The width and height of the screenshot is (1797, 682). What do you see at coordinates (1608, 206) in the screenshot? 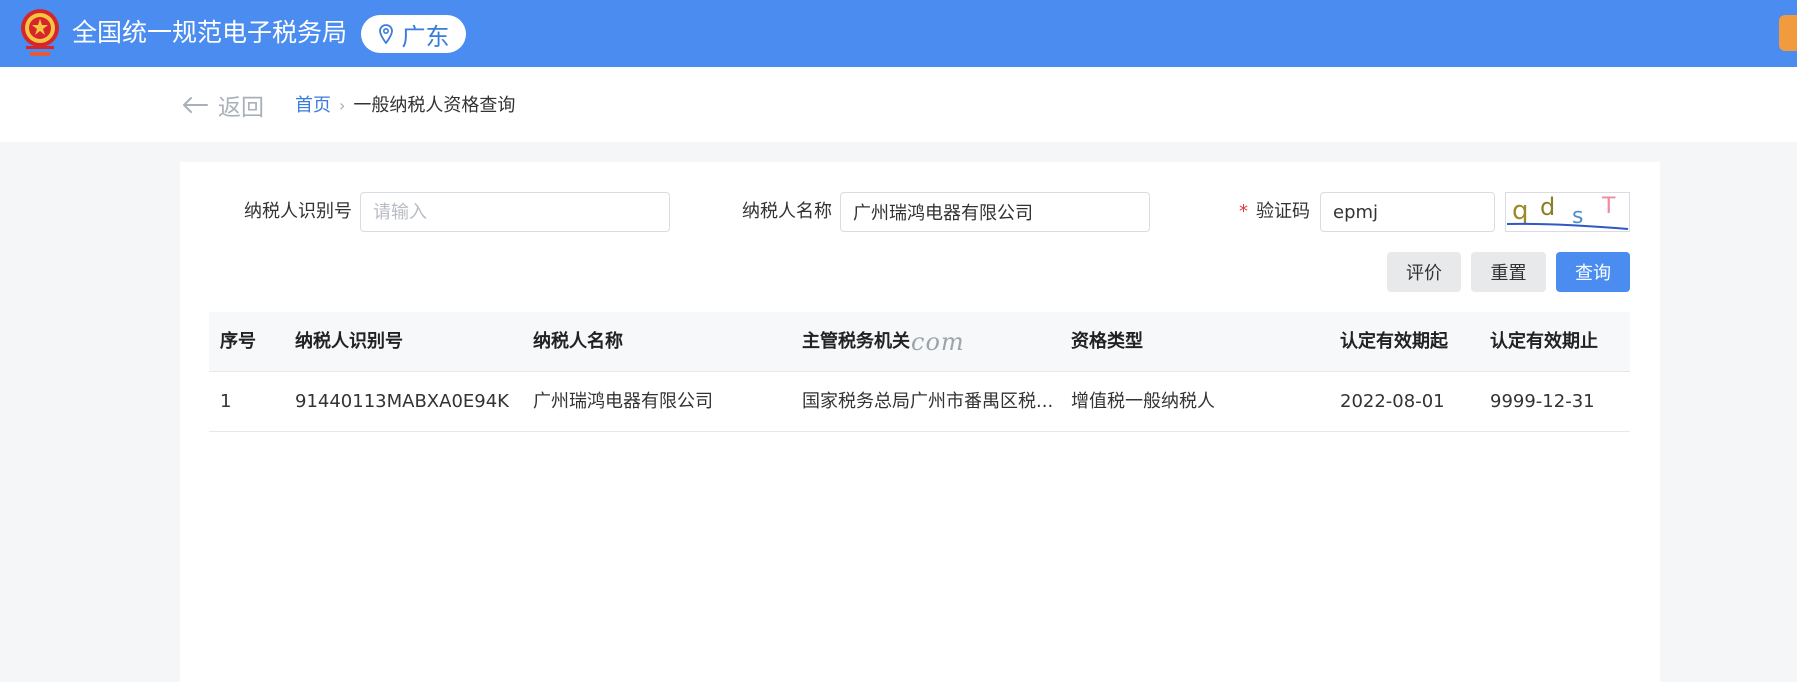
I see `captcha-char-4: T` at bounding box center [1608, 206].